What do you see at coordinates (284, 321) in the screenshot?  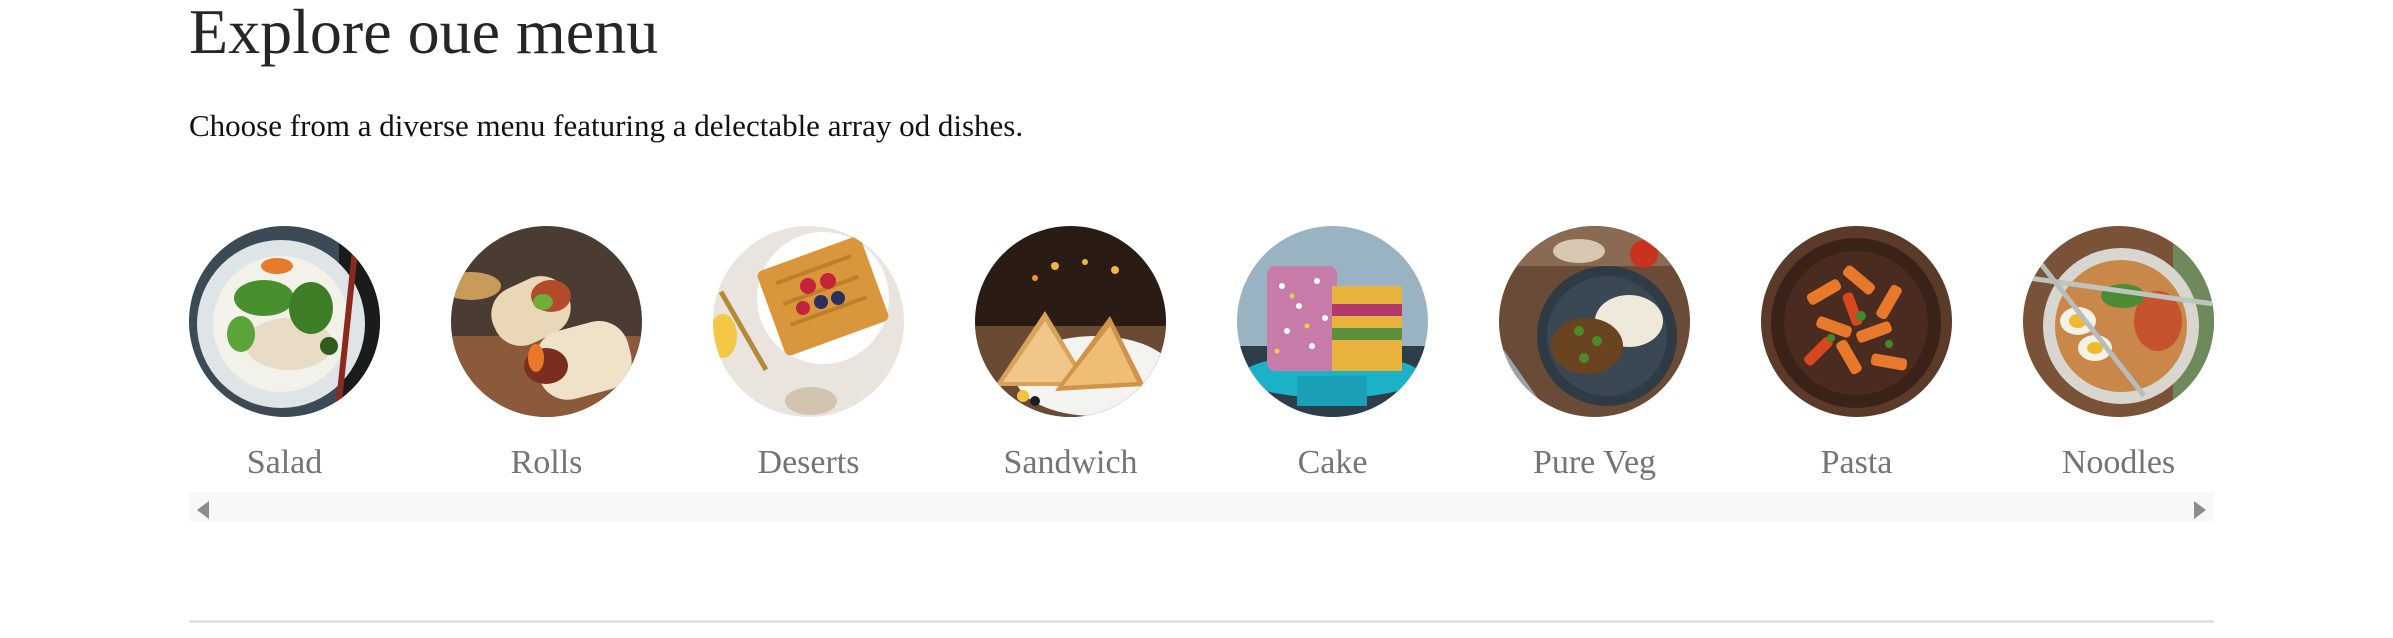 I see `salad-image` at bounding box center [284, 321].